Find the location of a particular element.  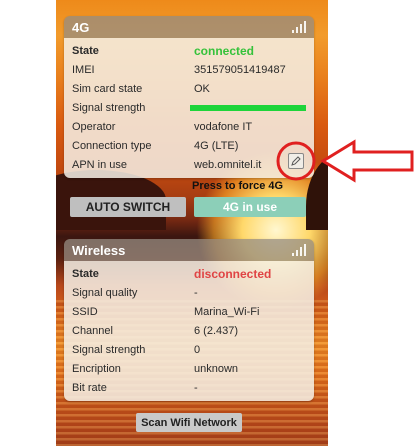

row-label: IMEI is located at coordinates (83, 69).